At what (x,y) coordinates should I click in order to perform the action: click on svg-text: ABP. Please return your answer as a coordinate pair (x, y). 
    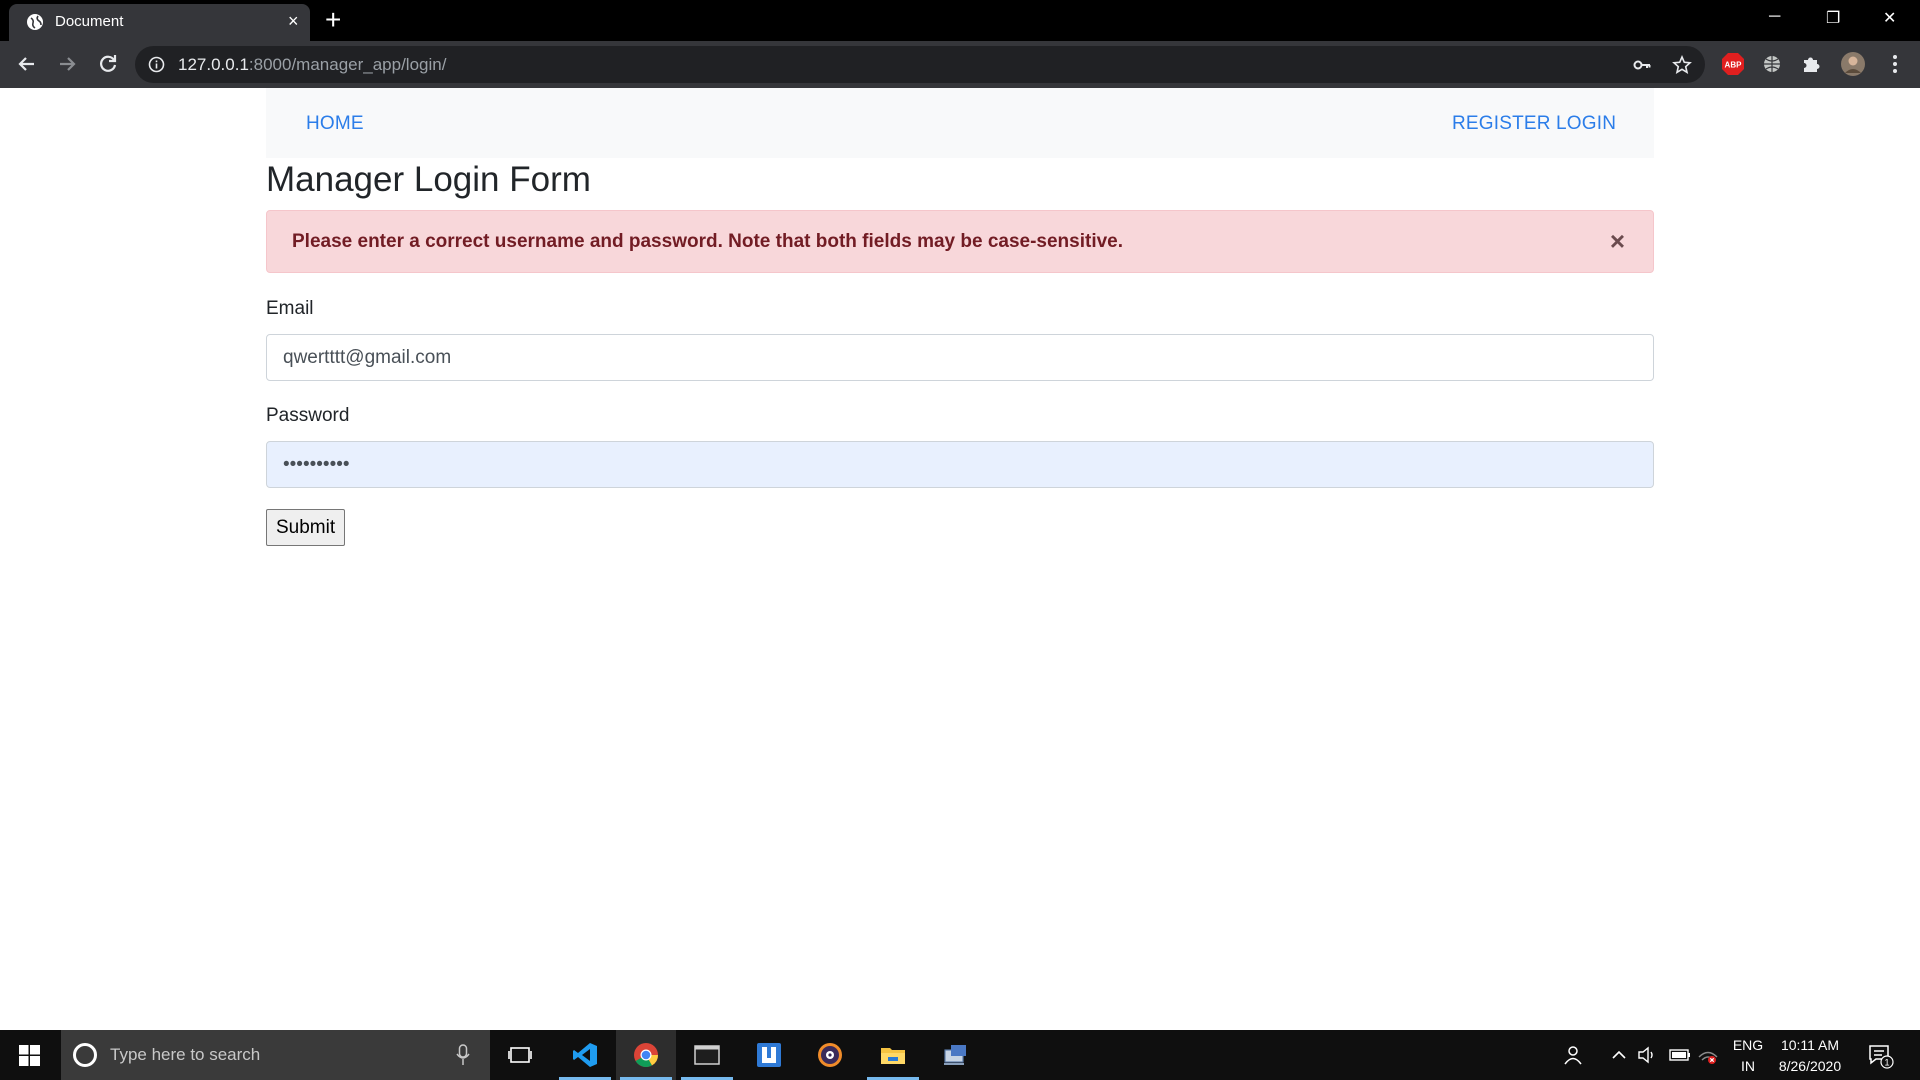
    Looking at the image, I should click on (1734, 65).